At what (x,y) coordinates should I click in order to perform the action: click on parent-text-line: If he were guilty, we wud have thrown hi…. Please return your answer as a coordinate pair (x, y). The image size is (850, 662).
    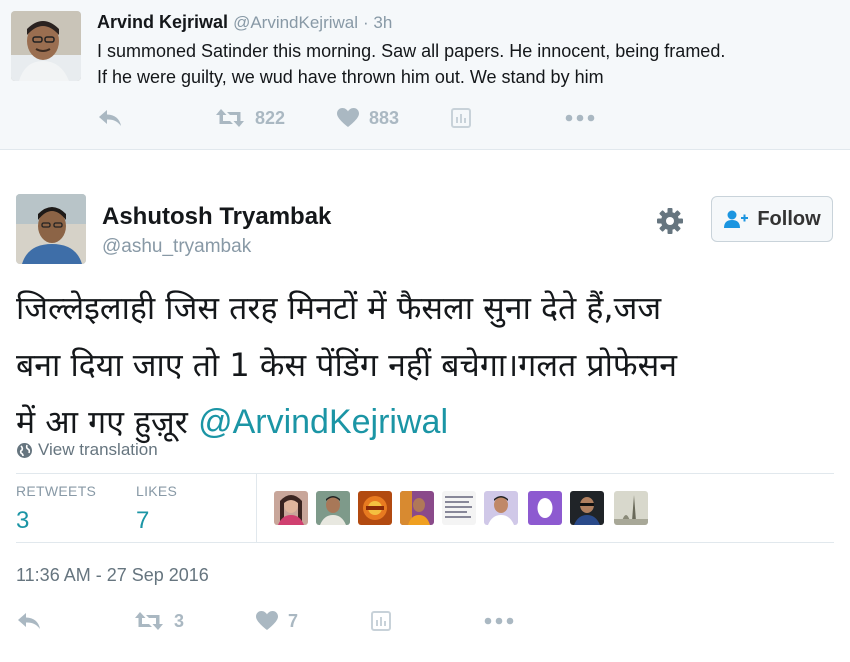
    Looking at the image, I should click on (350, 77).